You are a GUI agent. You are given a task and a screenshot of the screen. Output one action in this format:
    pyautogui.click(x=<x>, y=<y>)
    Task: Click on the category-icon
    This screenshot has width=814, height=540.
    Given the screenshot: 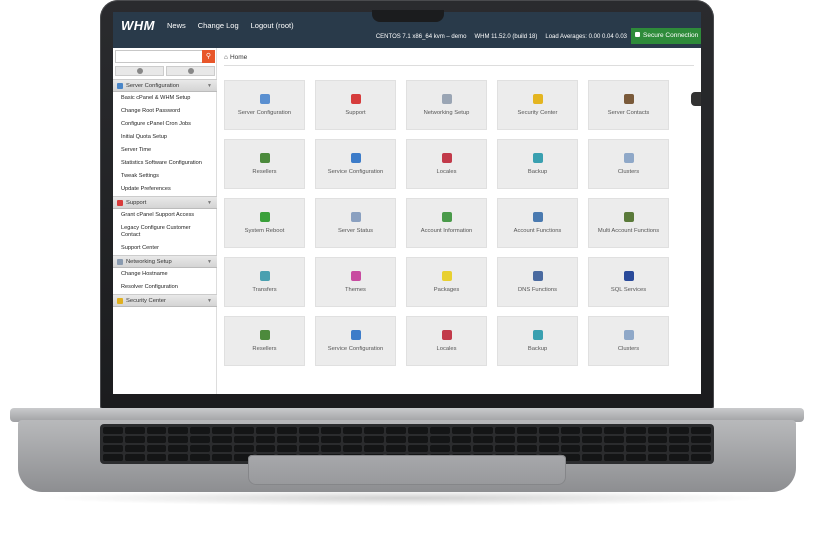 What is the action you would take?
    pyautogui.click(x=120, y=85)
    